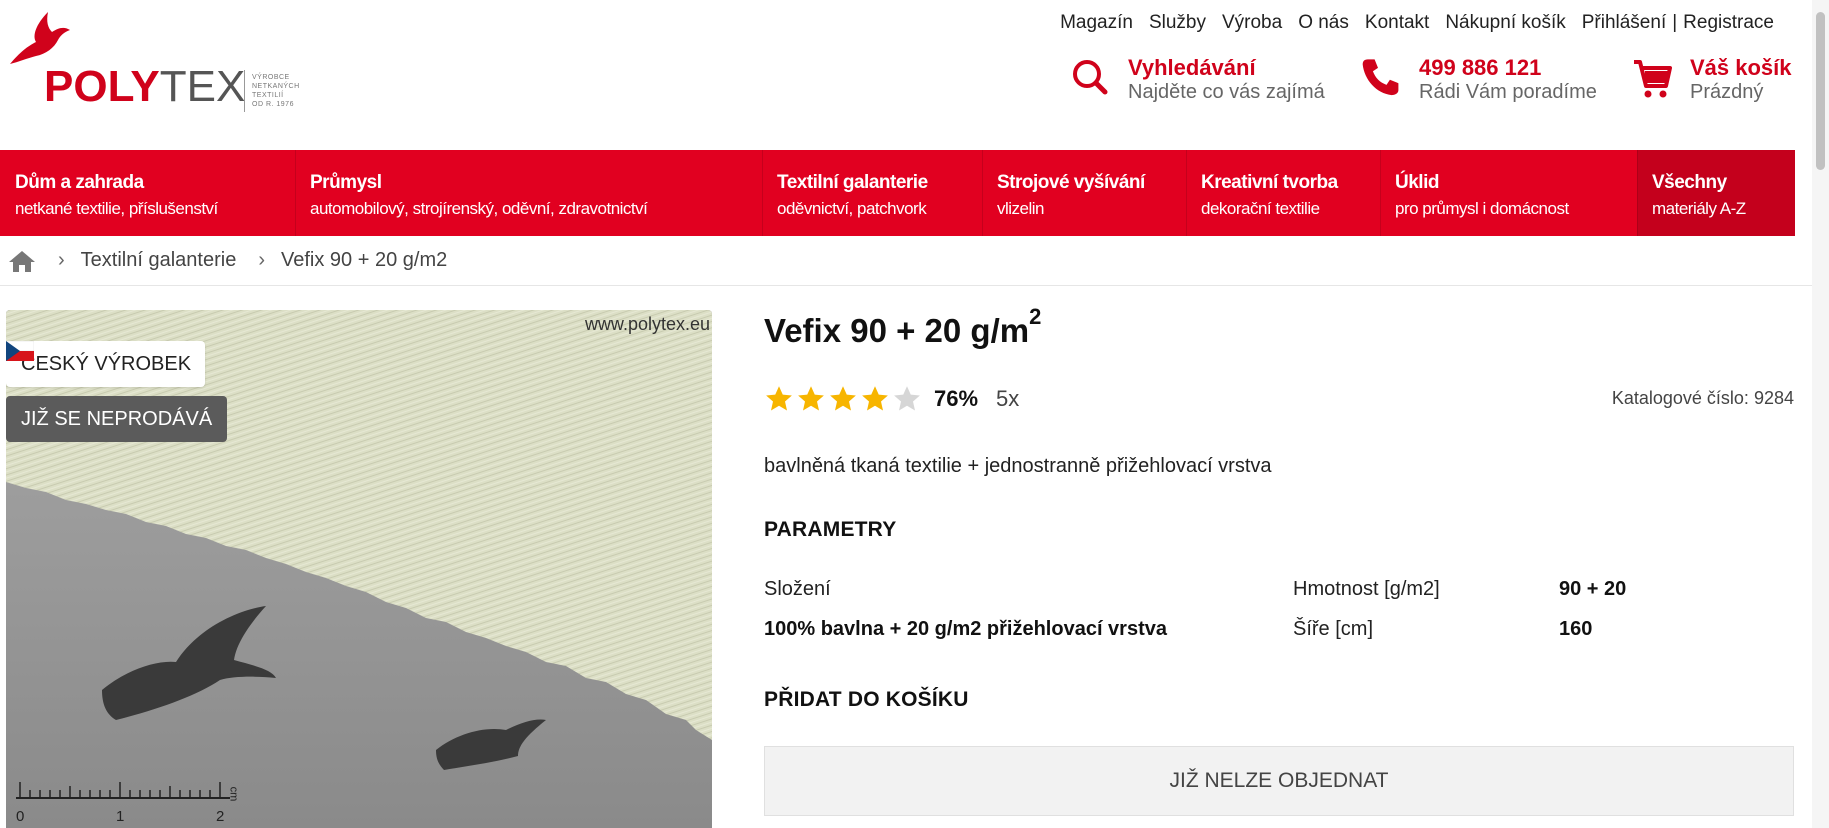 The height and width of the screenshot is (828, 1829). Describe the element at coordinates (1021, 208) in the screenshot. I see `category-subtitle: vlizelin` at that location.